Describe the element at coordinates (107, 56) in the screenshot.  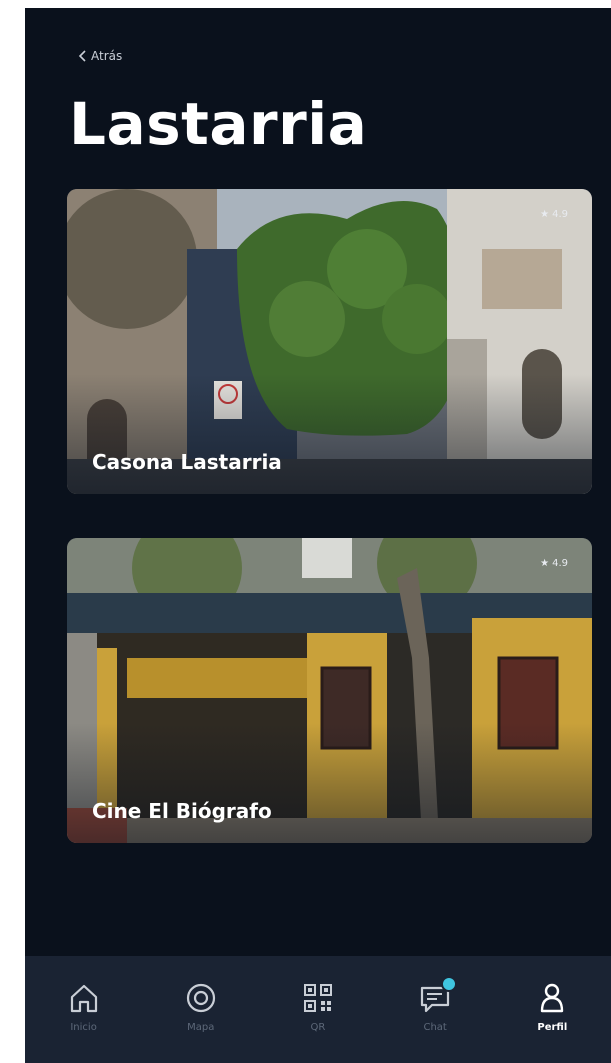
I see `back-label: Atrás` at that location.